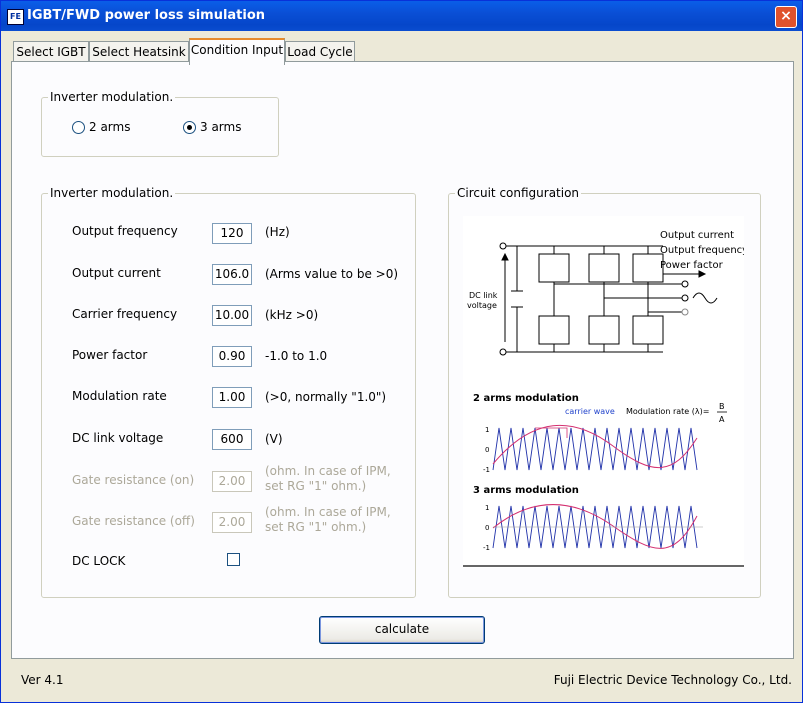 The height and width of the screenshot is (703, 803). I want to click on gate-resistance-on-unit-line1: (ohm. In case of IPM,, so click(328, 471).